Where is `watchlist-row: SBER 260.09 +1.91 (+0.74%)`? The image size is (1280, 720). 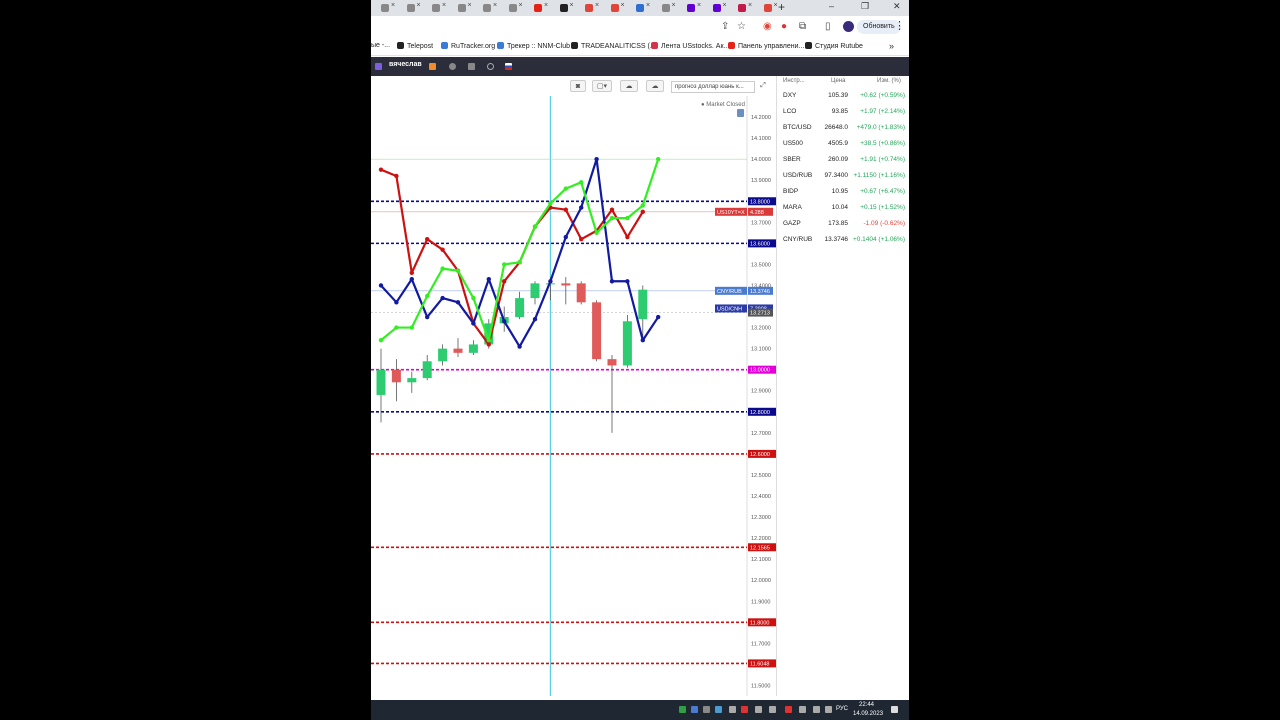 watchlist-row: SBER 260.09 +1.91 (+0.74%) is located at coordinates (843, 164).